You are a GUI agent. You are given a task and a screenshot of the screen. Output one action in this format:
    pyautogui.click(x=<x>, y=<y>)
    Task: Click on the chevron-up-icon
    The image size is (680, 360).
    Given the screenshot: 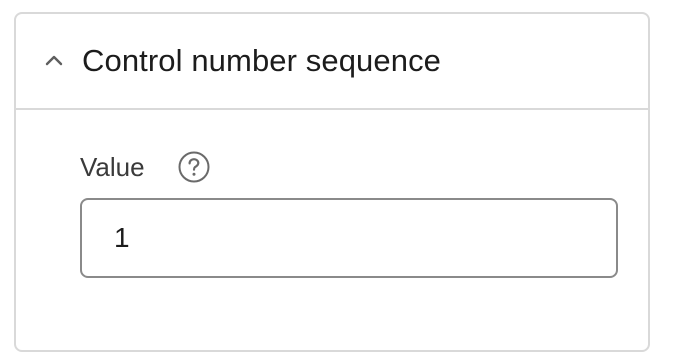 What is the action you would take?
    pyautogui.click(x=54, y=61)
    